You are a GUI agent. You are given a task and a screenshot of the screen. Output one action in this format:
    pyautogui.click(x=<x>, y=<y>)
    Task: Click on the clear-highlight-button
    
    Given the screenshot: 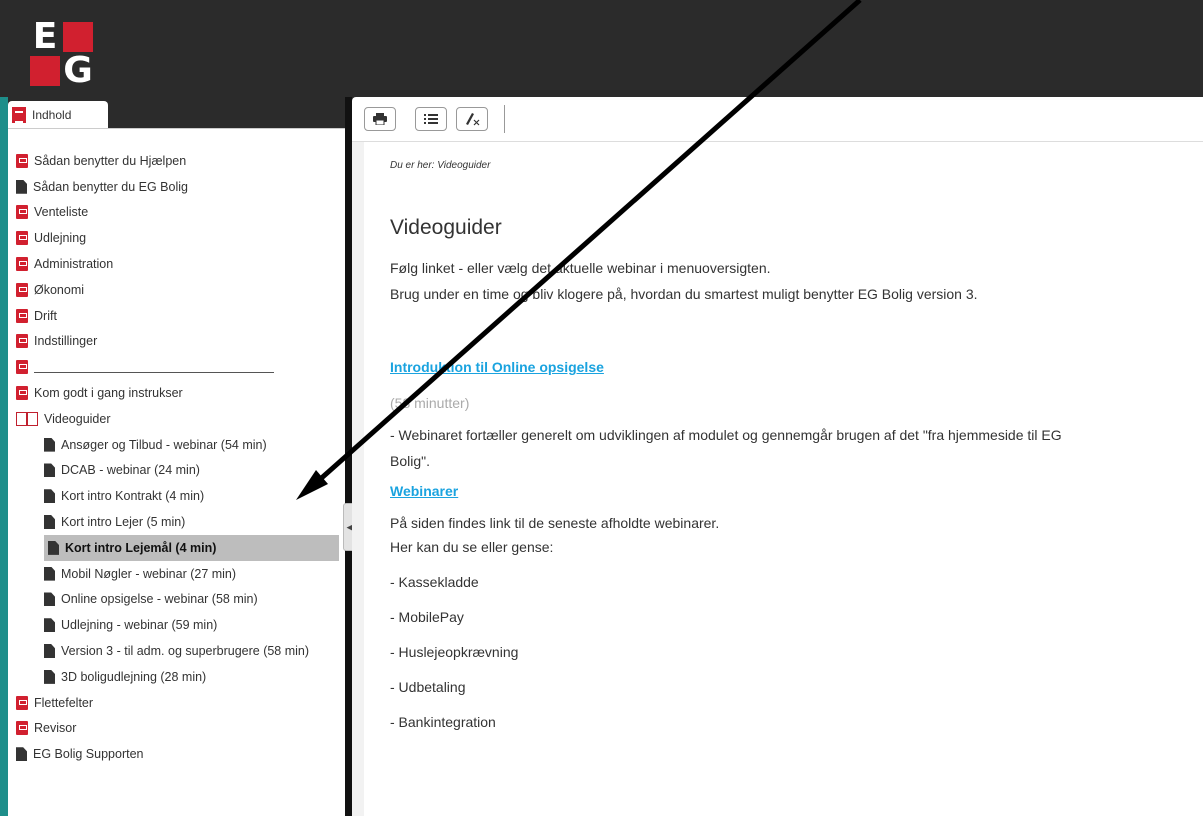 What is the action you would take?
    pyautogui.click(x=472, y=119)
    